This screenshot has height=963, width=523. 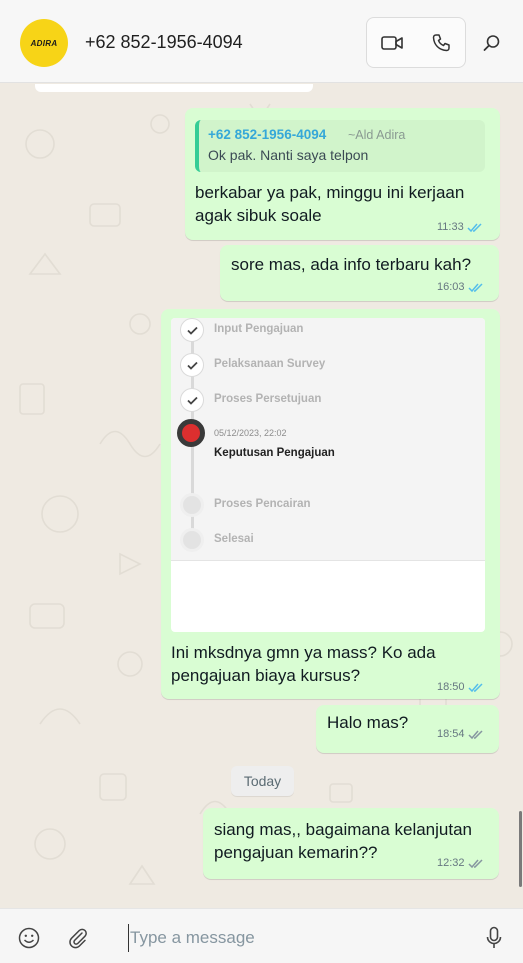 I want to click on emoji-icon, so click(x=29, y=938).